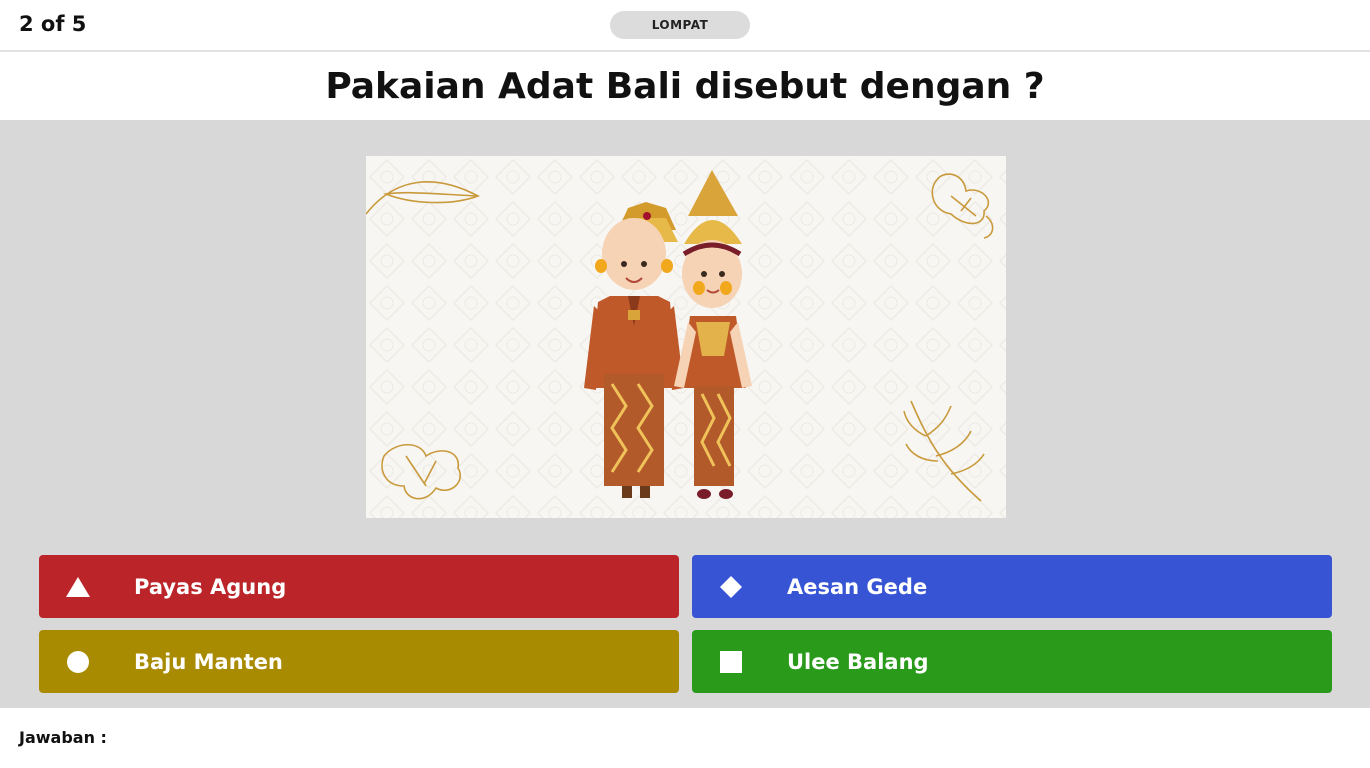 This screenshot has height=768, width=1370. What do you see at coordinates (359, 661) in the screenshot?
I see `answer-option-3: Baju Manten` at bounding box center [359, 661].